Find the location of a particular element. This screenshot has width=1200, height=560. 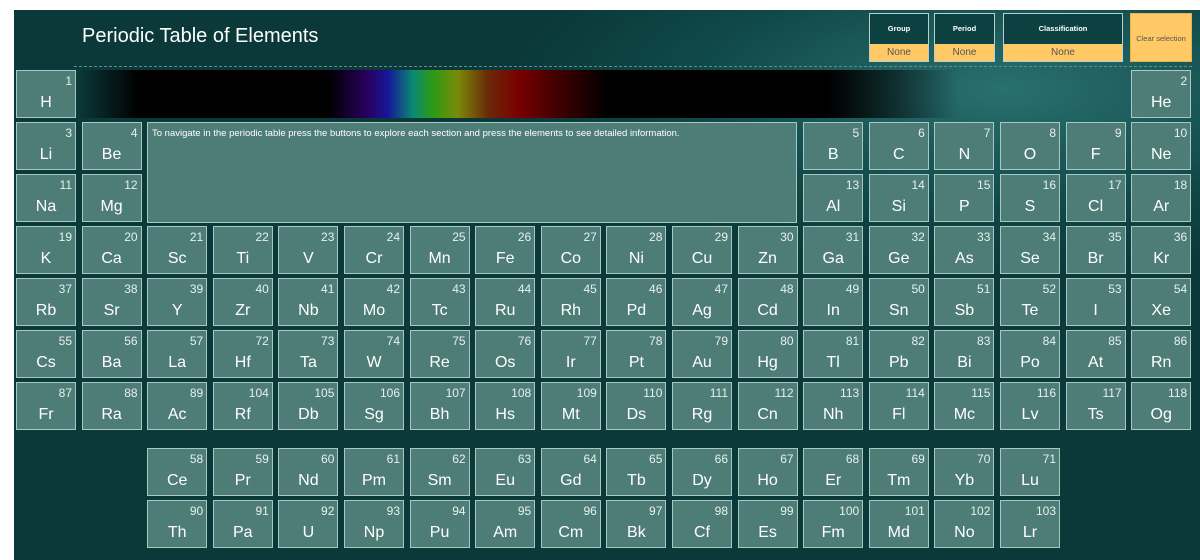

element-tile-es: 99 Es is located at coordinates (767, 524).